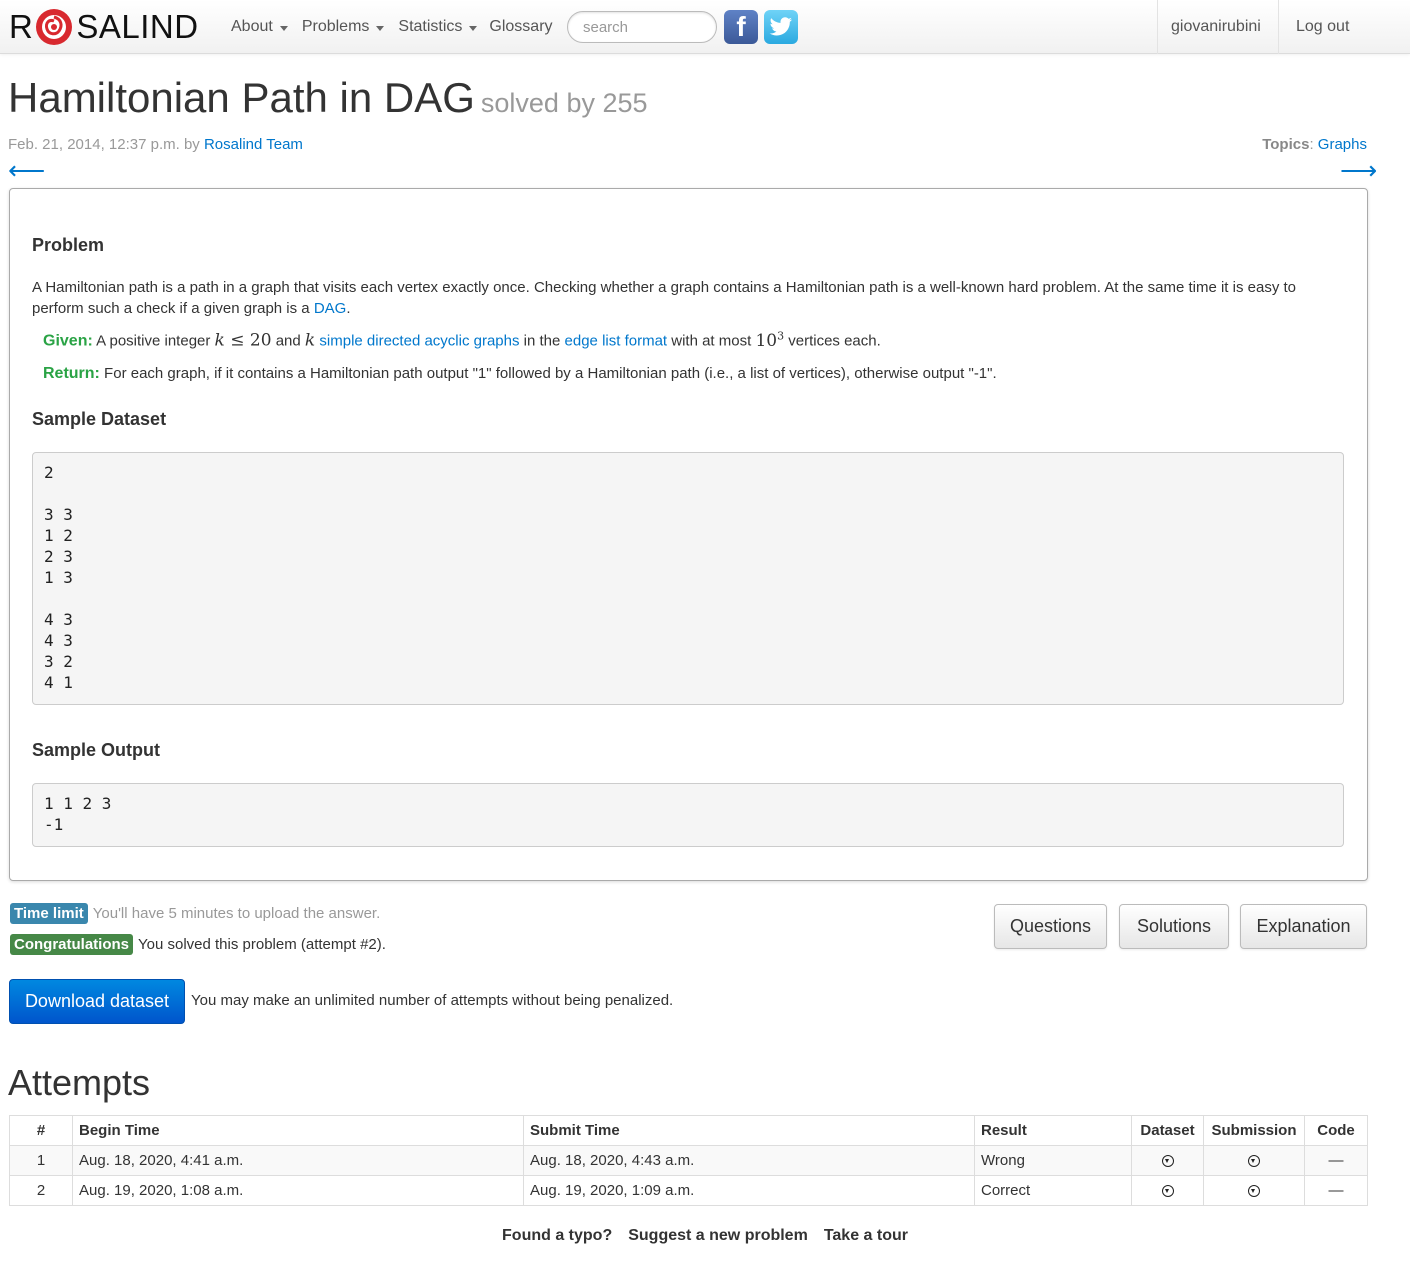  Describe the element at coordinates (54, 27) in the screenshot. I see `rosalind-rose-icon` at that location.